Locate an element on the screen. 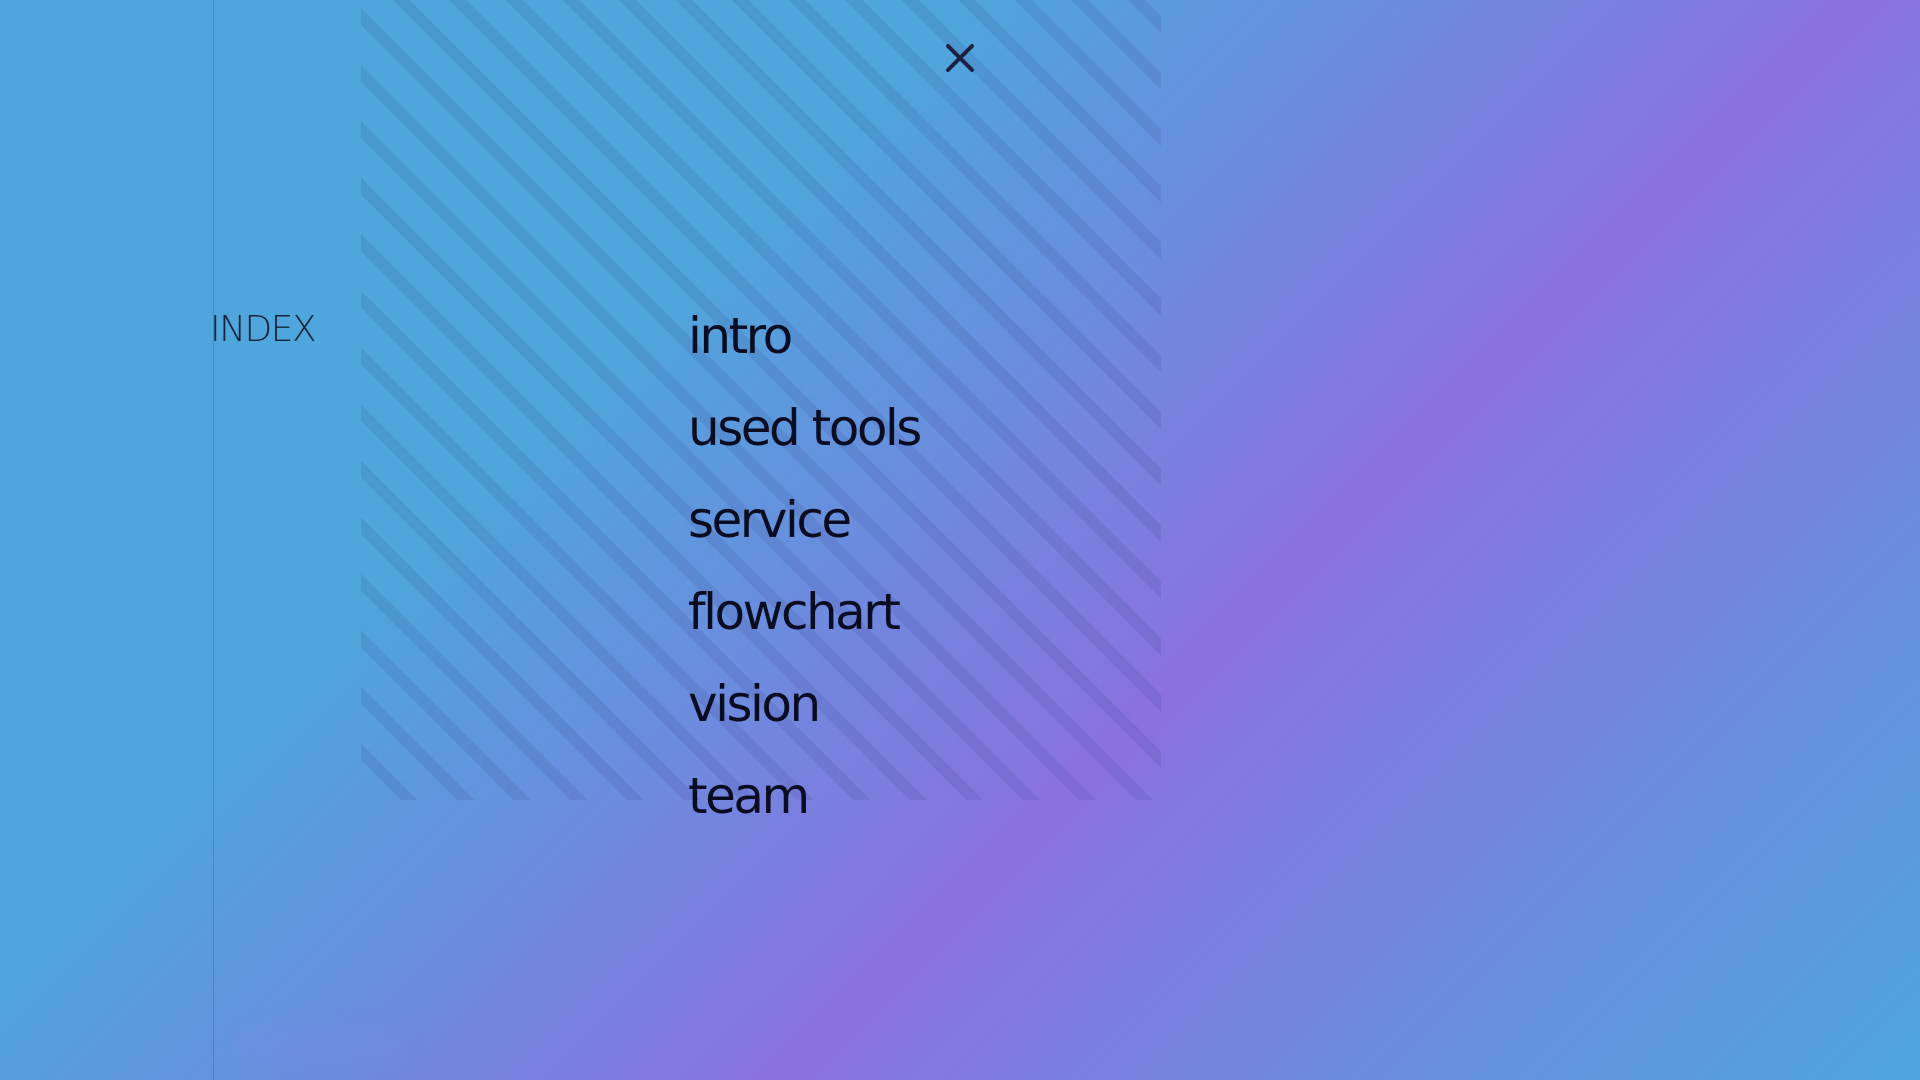 The height and width of the screenshot is (1080, 1920). menu-item-intro: intro is located at coordinates (804, 350).